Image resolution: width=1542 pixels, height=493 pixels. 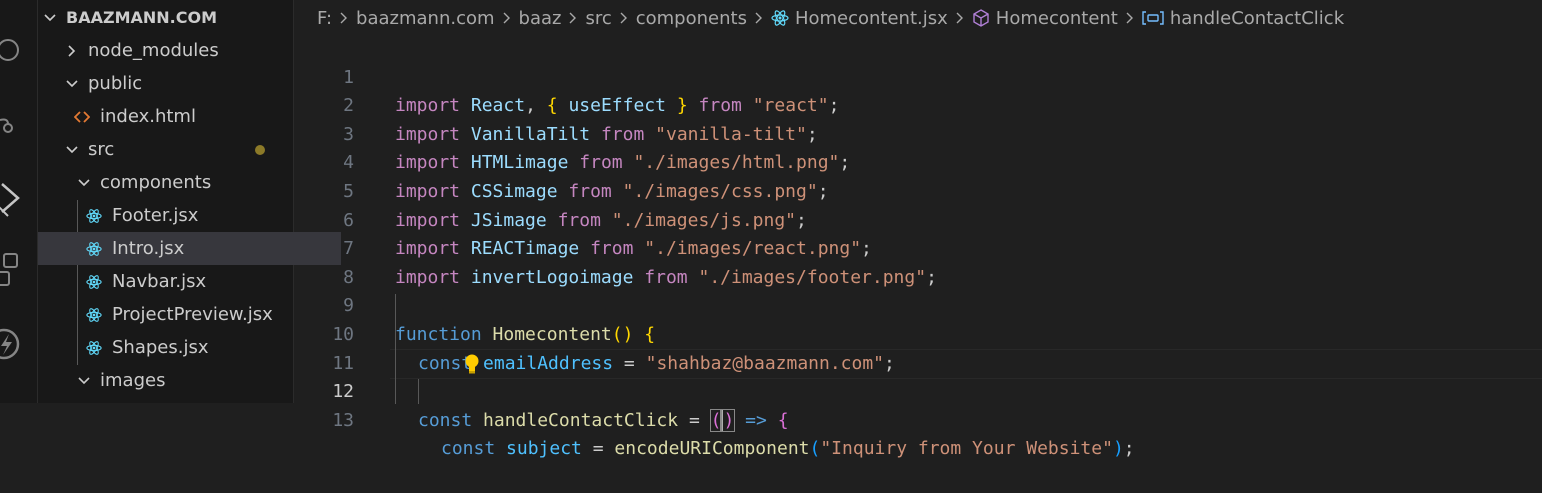 I want to click on tree-item-label: Navbar.jsx, so click(x=159, y=281).